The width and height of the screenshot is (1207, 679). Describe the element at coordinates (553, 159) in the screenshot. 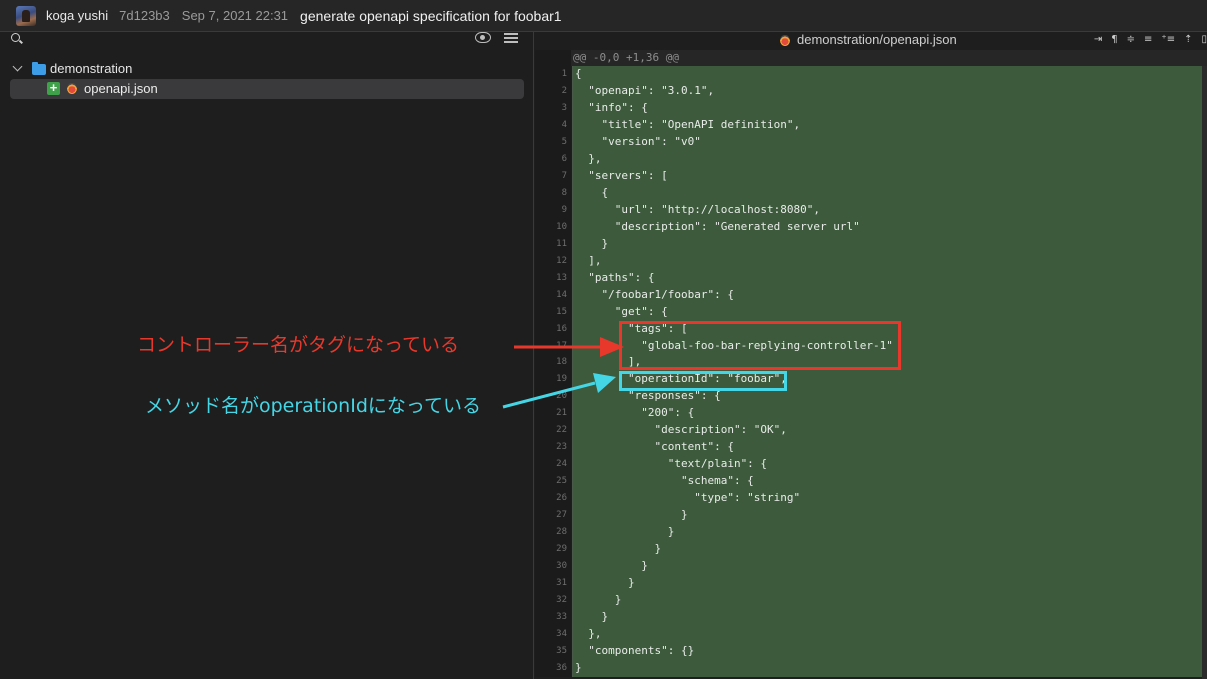

I see `line-number: 6` at that location.